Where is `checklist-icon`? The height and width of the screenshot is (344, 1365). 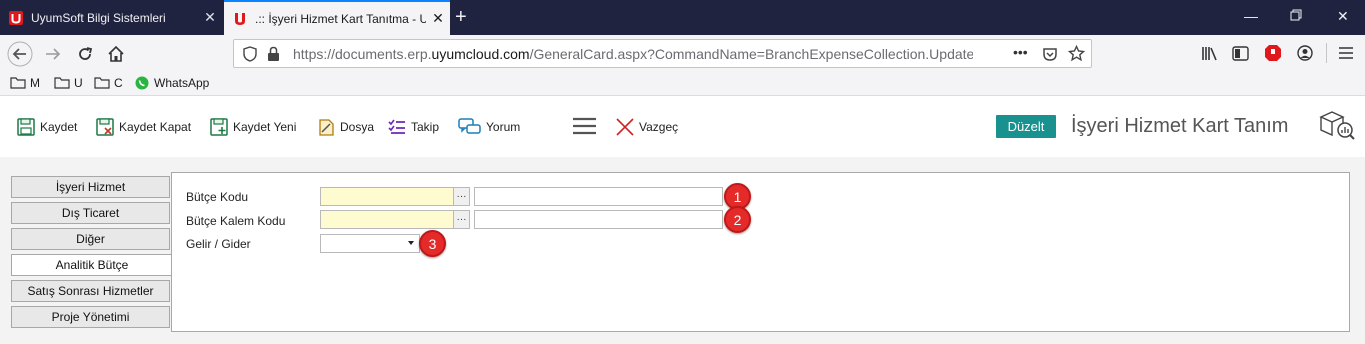
checklist-icon is located at coordinates (396, 126).